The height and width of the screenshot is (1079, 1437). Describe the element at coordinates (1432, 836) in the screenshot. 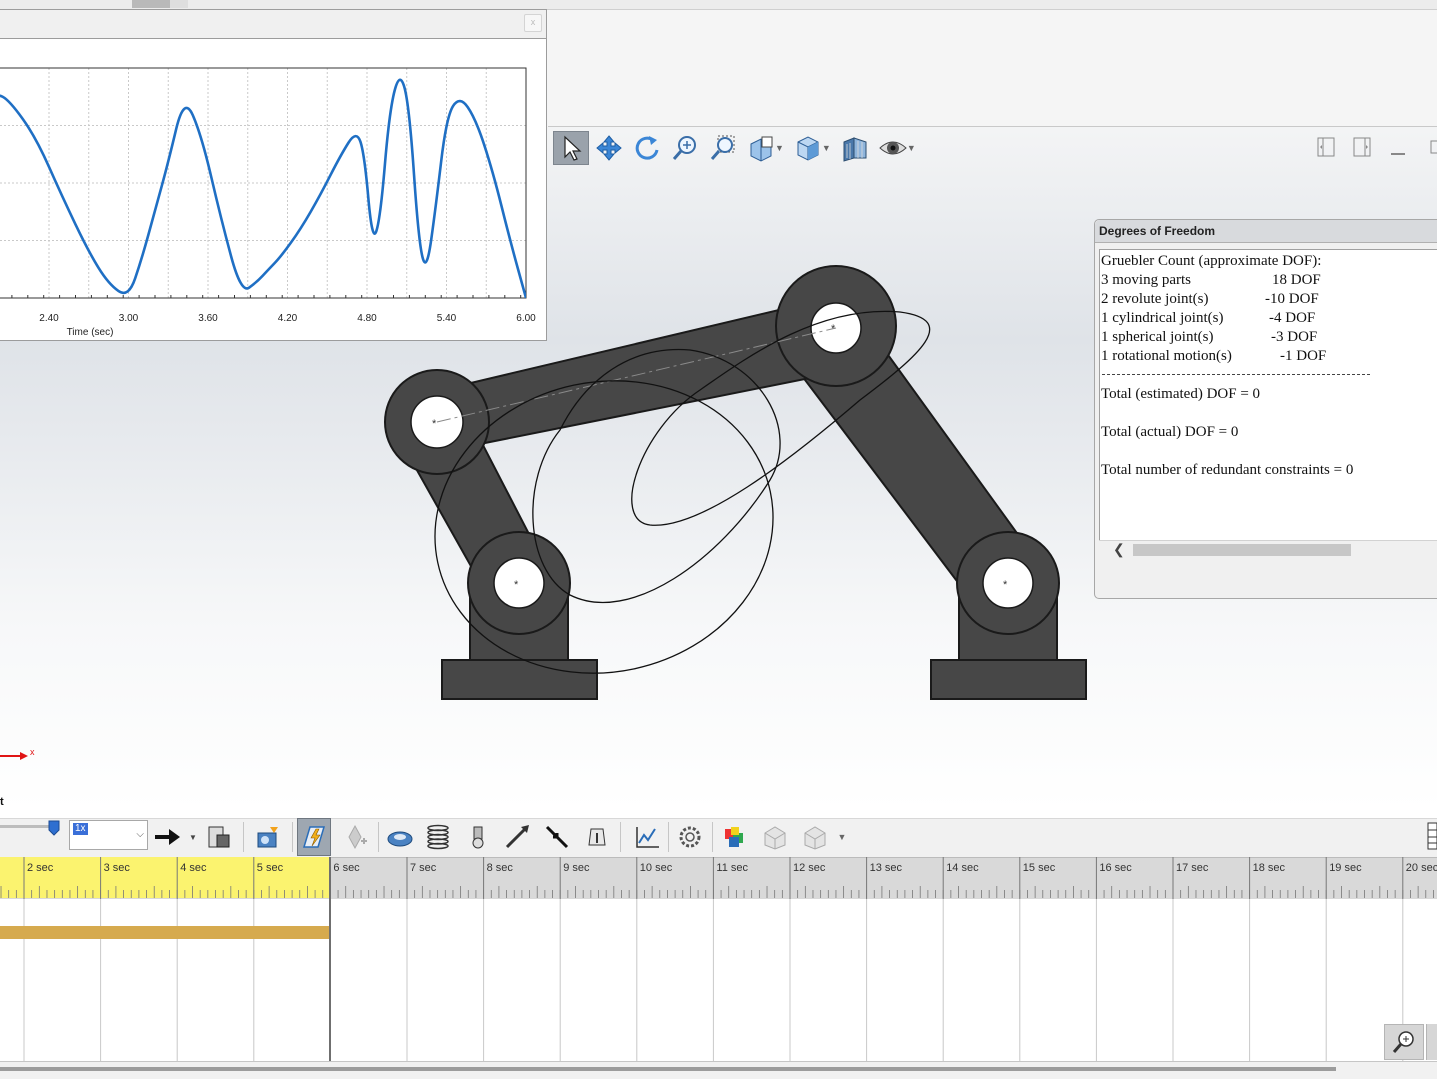

I see `table-grid-icon` at that location.